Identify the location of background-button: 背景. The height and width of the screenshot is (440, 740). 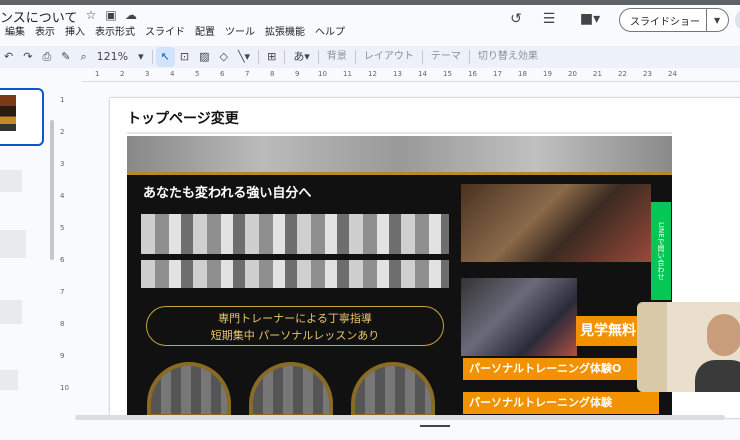
(337, 57).